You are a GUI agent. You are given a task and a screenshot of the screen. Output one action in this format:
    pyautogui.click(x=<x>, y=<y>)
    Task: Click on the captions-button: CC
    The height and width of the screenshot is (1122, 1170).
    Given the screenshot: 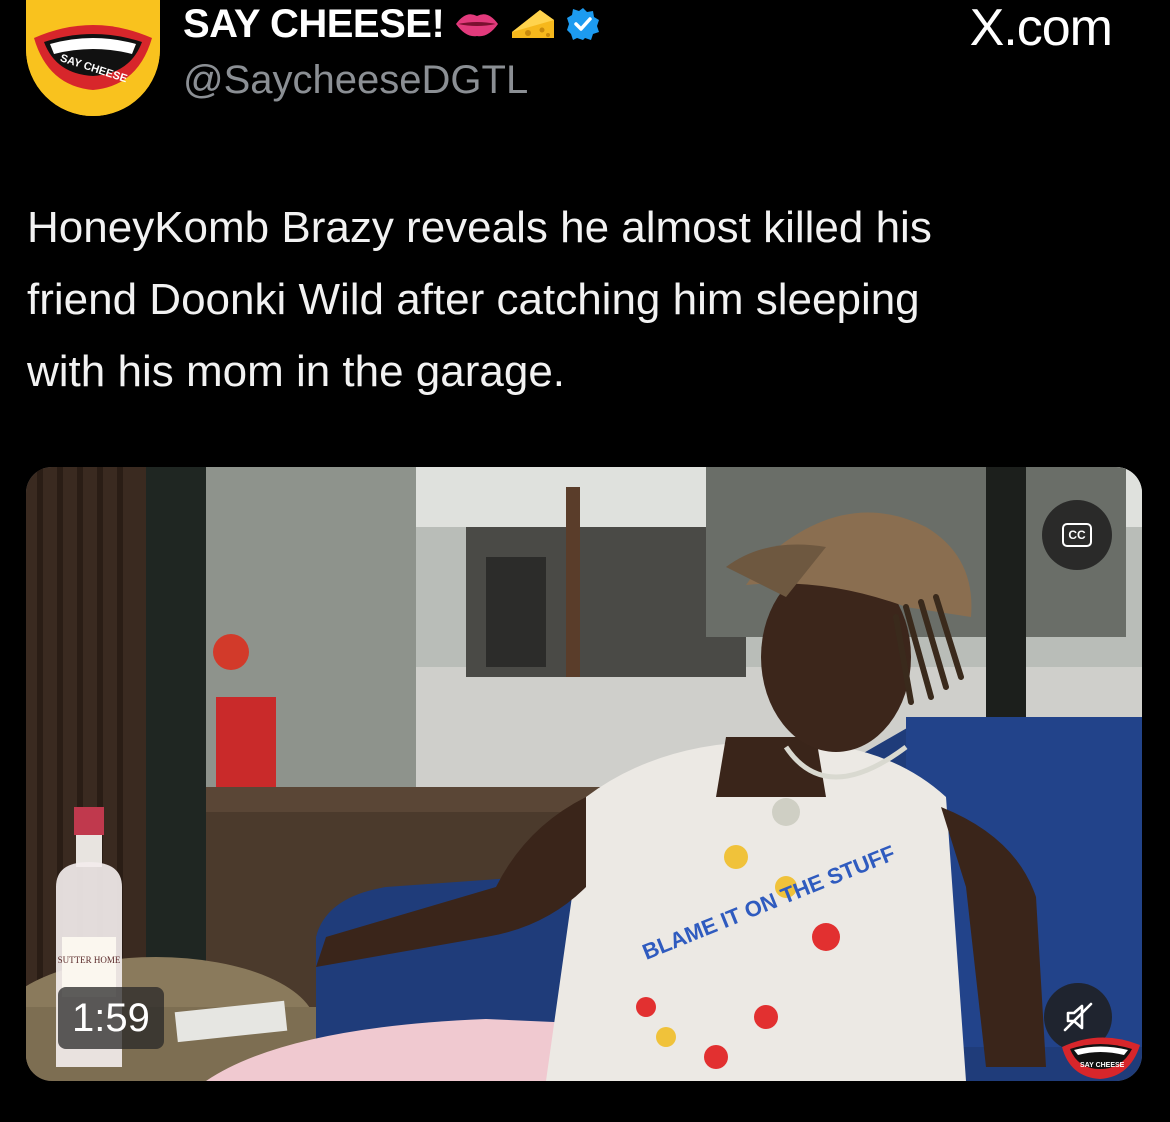 What is the action you would take?
    pyautogui.click(x=1077, y=535)
    